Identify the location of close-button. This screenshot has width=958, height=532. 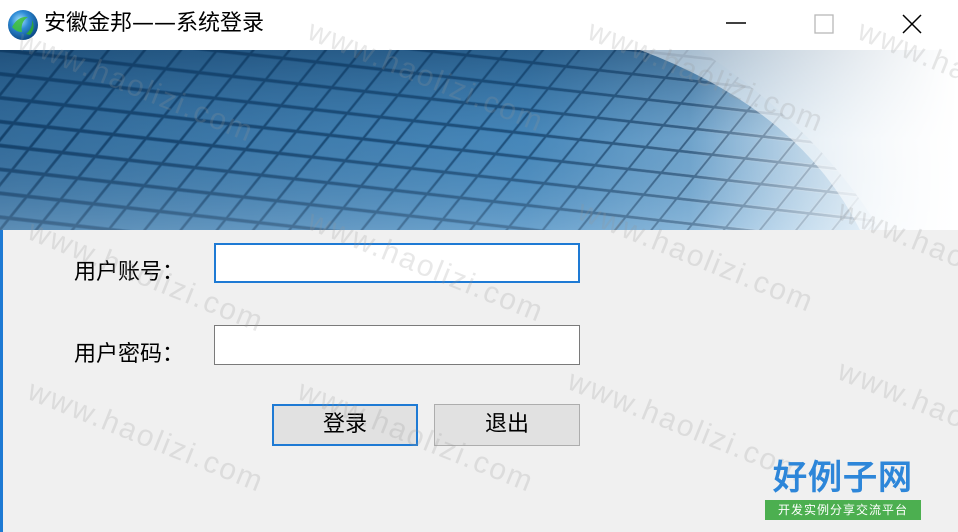
(912, 25).